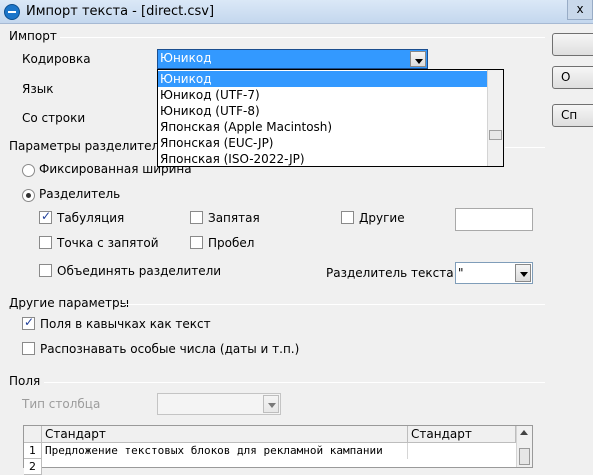 The width and height of the screenshot is (593, 475). Describe the element at coordinates (91, 218) in the screenshot. I see `tab-label: Табуляция` at that location.